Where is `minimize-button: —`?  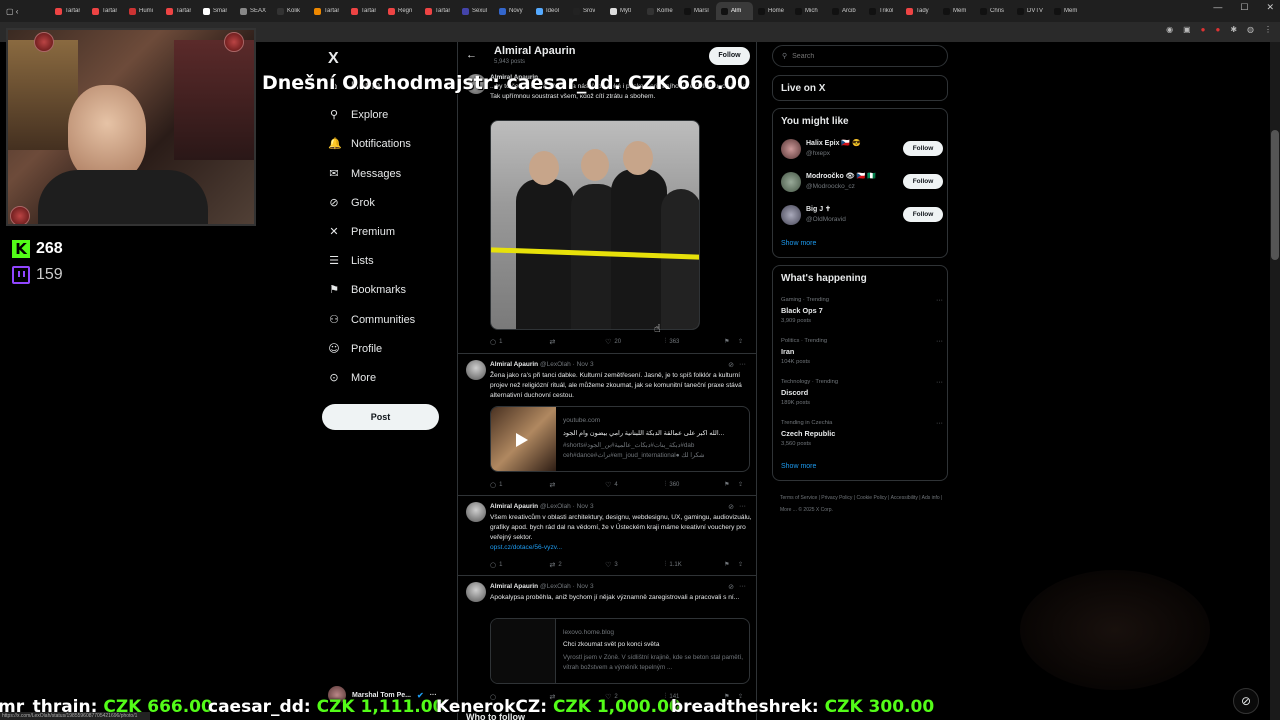
minimize-button: — is located at coordinates (1217, 7).